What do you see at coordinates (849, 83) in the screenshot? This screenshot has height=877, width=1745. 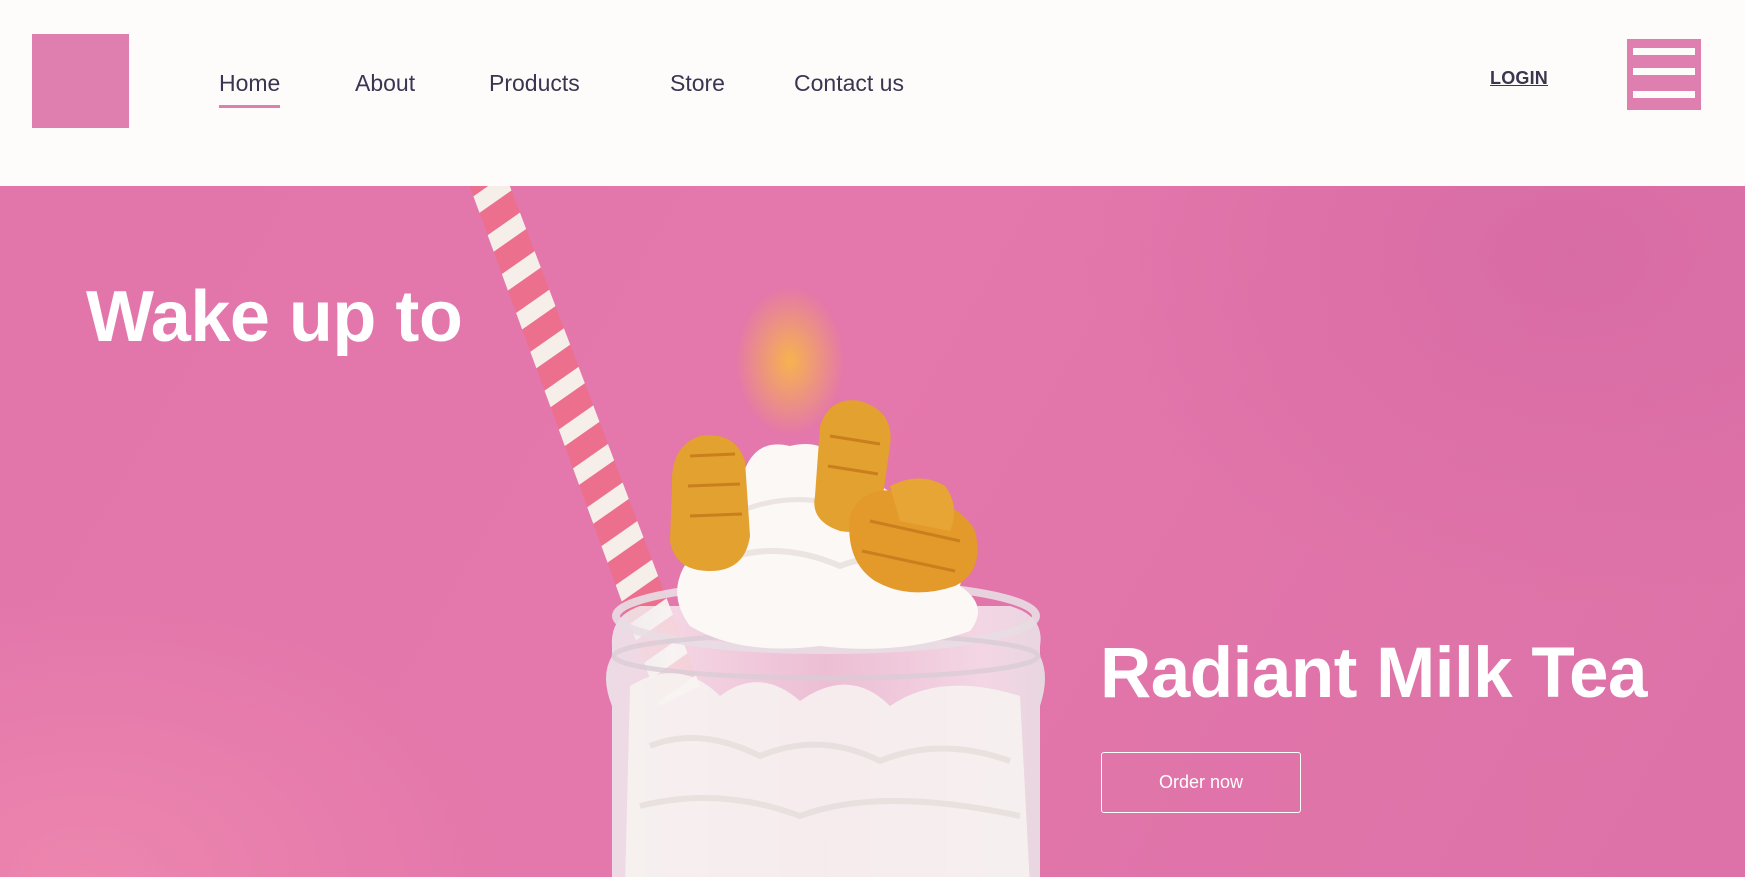 I see `nav-contact-us: Contact us` at bounding box center [849, 83].